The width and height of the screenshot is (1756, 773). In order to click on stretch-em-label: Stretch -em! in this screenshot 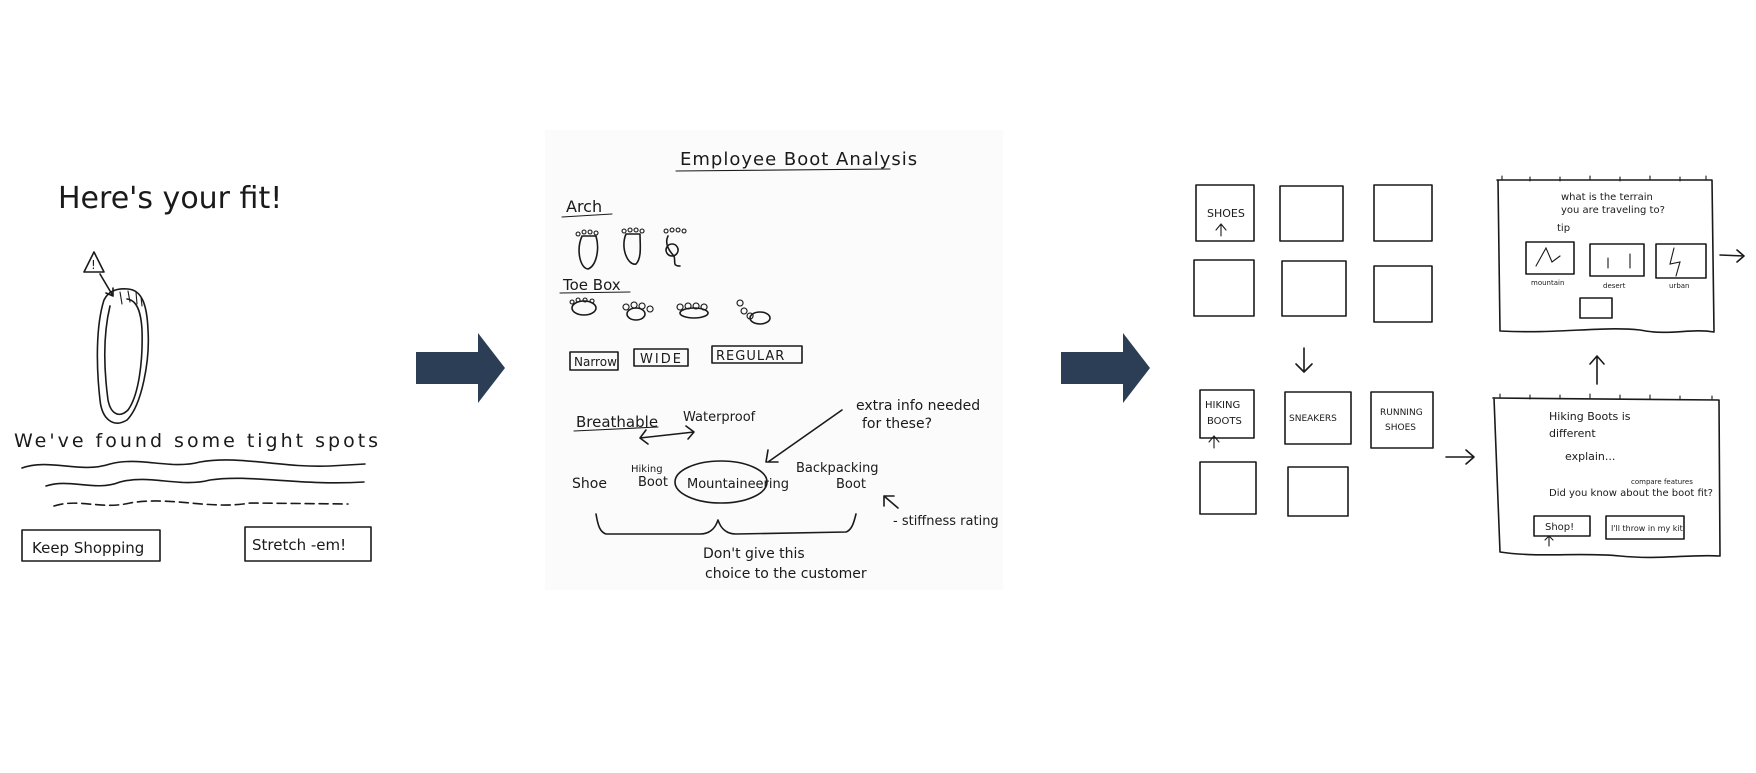, I will do `click(299, 545)`.